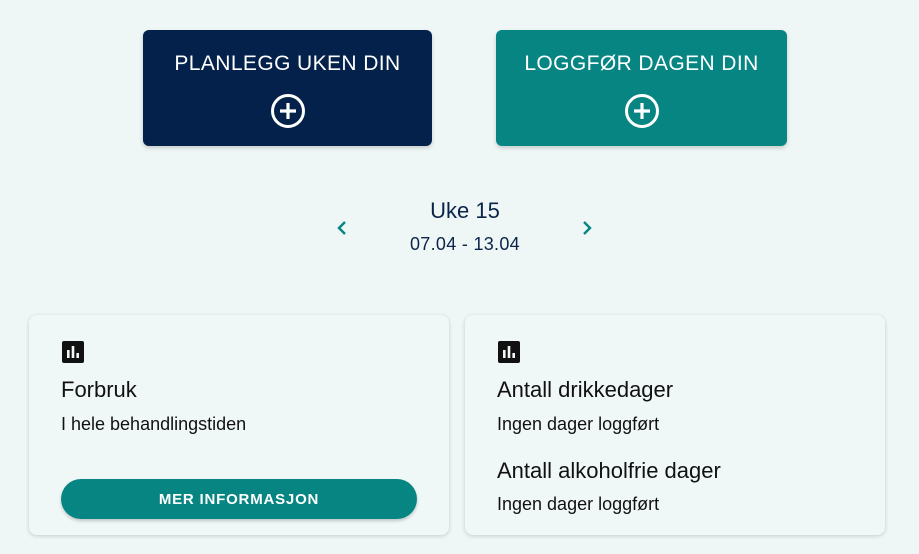 The image size is (919, 554). Describe the element at coordinates (641, 63) in the screenshot. I see `log-day-label: LOGGFØR DAGEN DIN` at that location.